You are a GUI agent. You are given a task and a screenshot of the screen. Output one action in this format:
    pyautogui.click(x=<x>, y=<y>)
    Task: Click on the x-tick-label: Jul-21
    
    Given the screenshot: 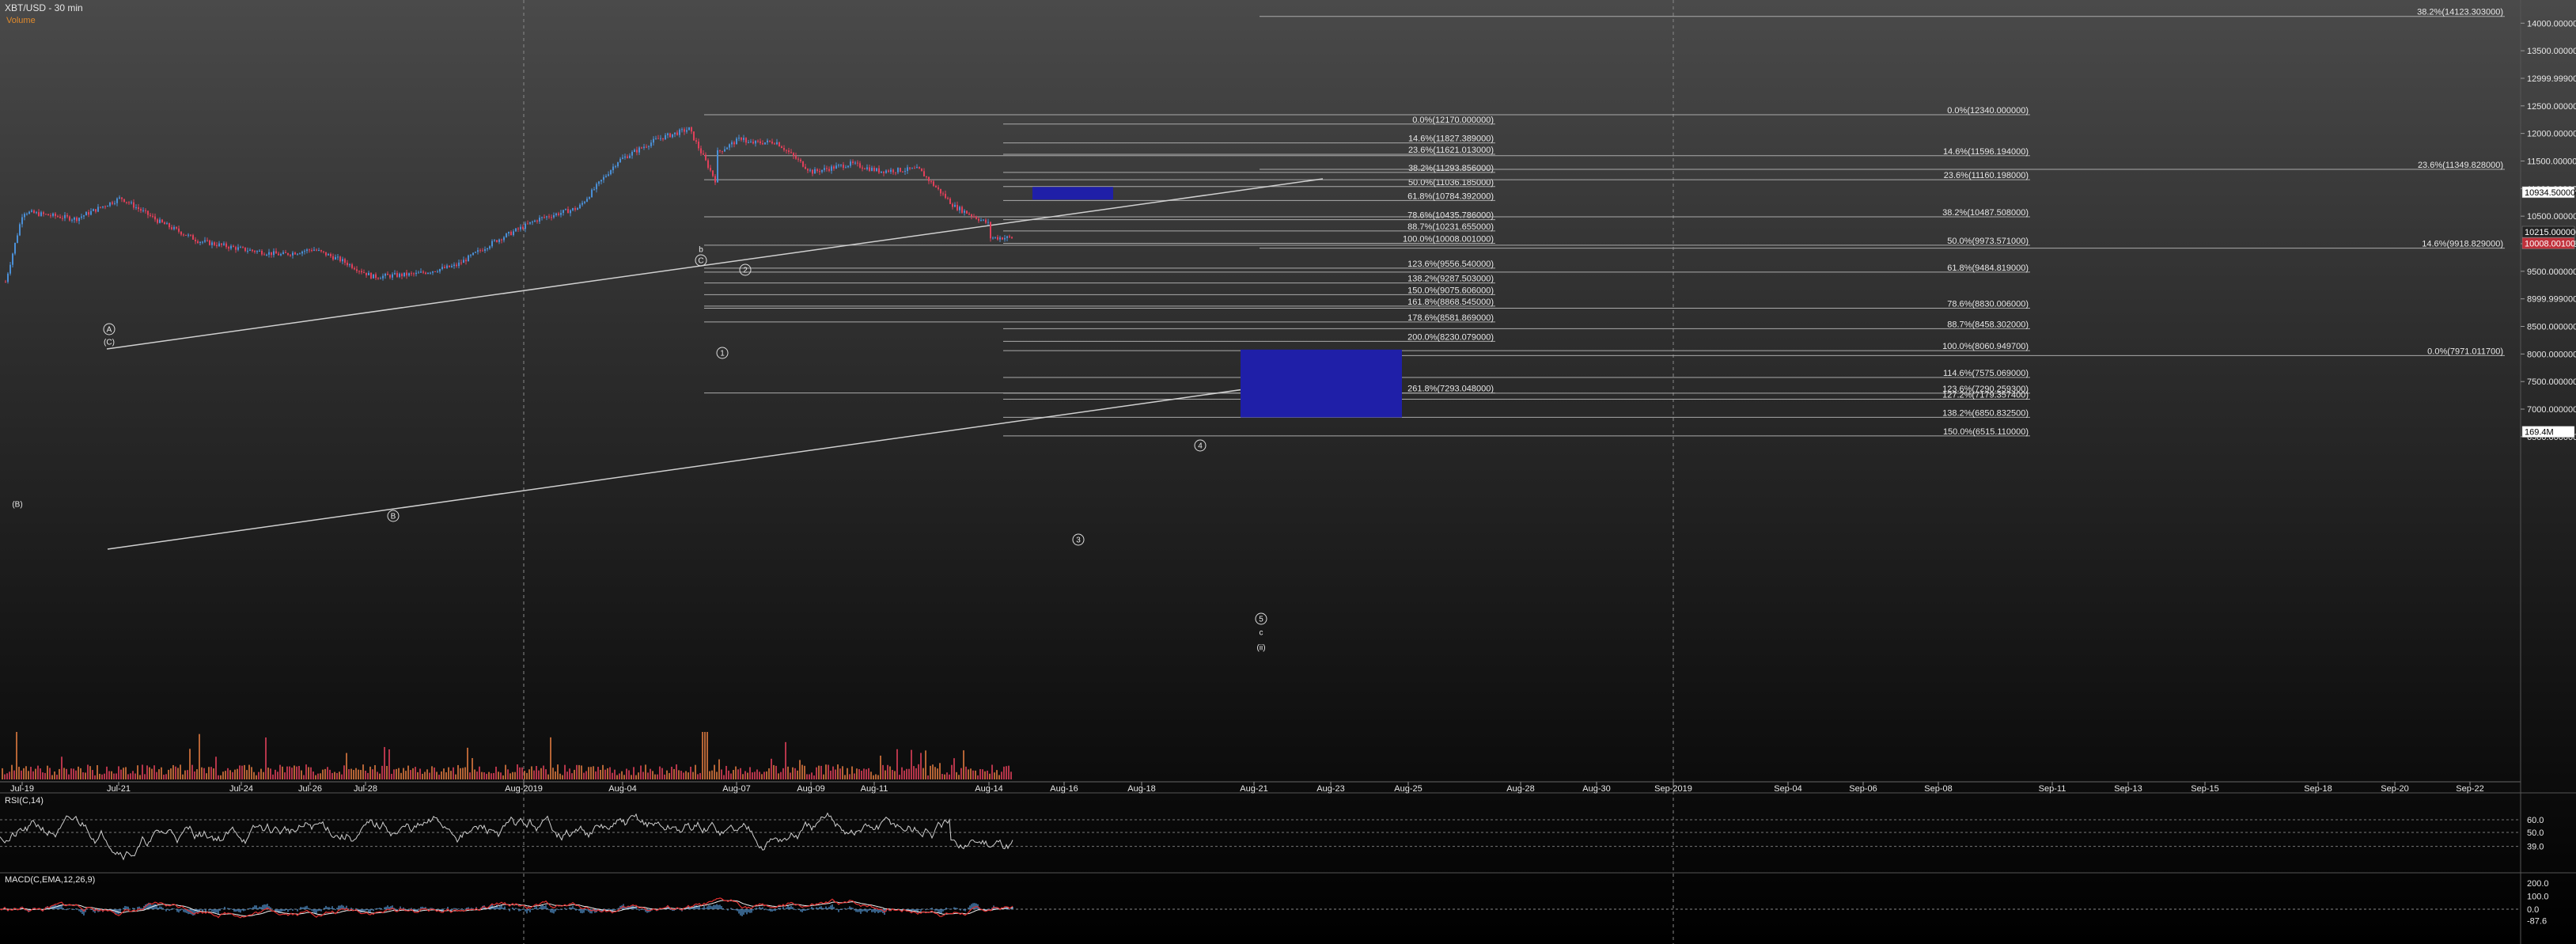 What is the action you would take?
    pyautogui.click(x=119, y=789)
    